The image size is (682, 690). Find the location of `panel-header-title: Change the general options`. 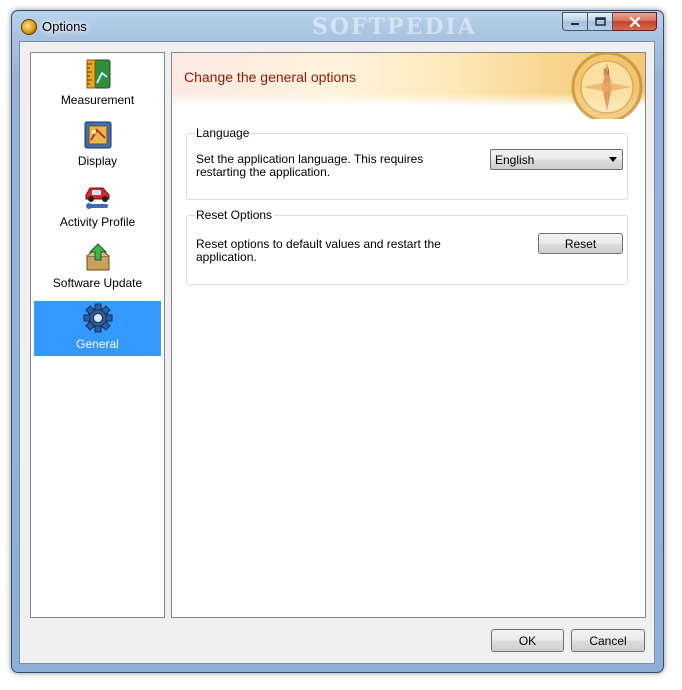

panel-header-title: Change the general options is located at coordinates (270, 77).